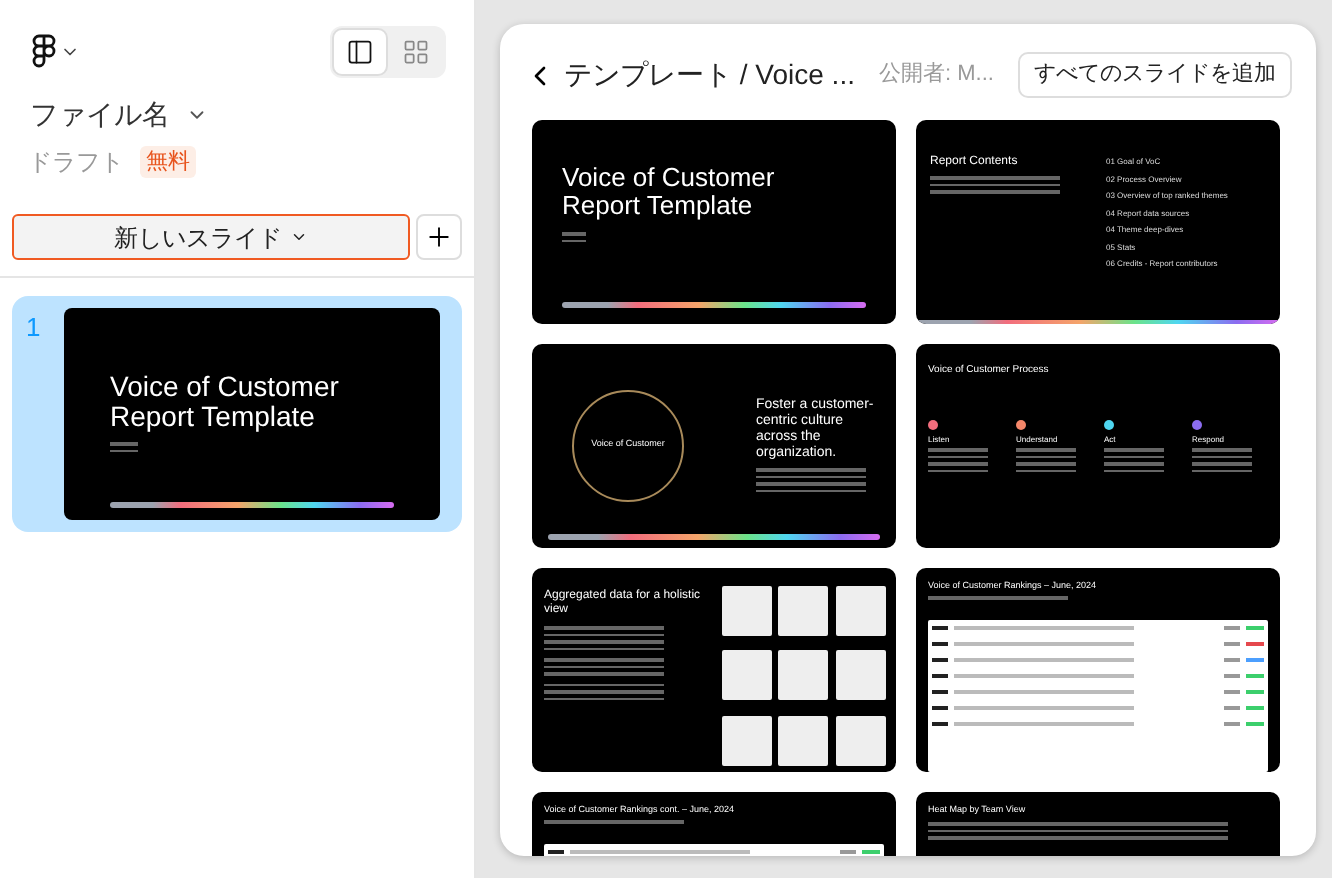  Describe the element at coordinates (33, 328) in the screenshot. I see `slide-number: 1` at that location.